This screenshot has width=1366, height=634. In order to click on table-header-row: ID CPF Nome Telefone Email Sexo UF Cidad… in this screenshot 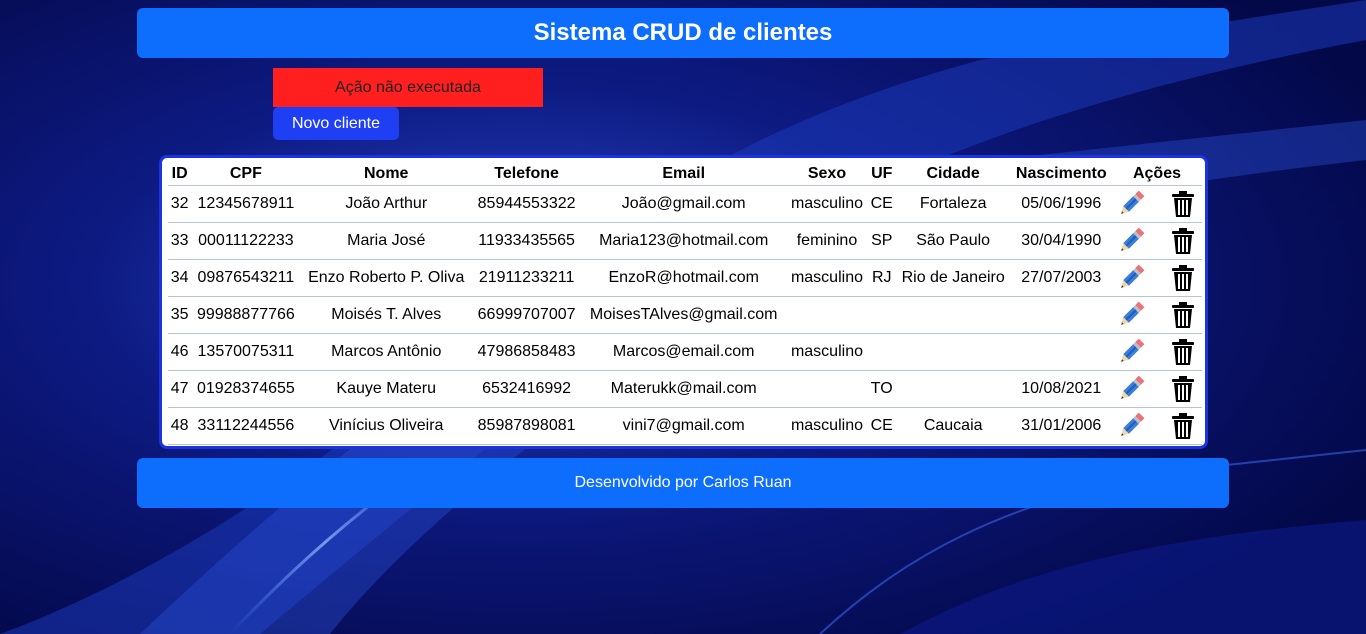, I will do `click(685, 174)`.